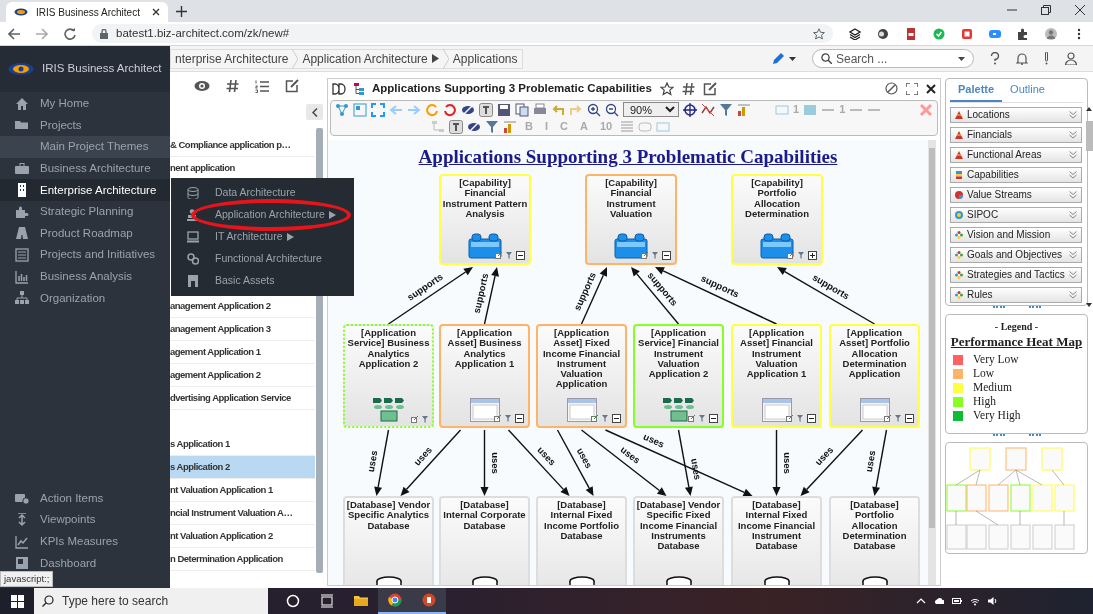 The height and width of the screenshot is (614, 1093). What do you see at coordinates (540, 109) in the screenshot?
I see `print-icon` at bounding box center [540, 109].